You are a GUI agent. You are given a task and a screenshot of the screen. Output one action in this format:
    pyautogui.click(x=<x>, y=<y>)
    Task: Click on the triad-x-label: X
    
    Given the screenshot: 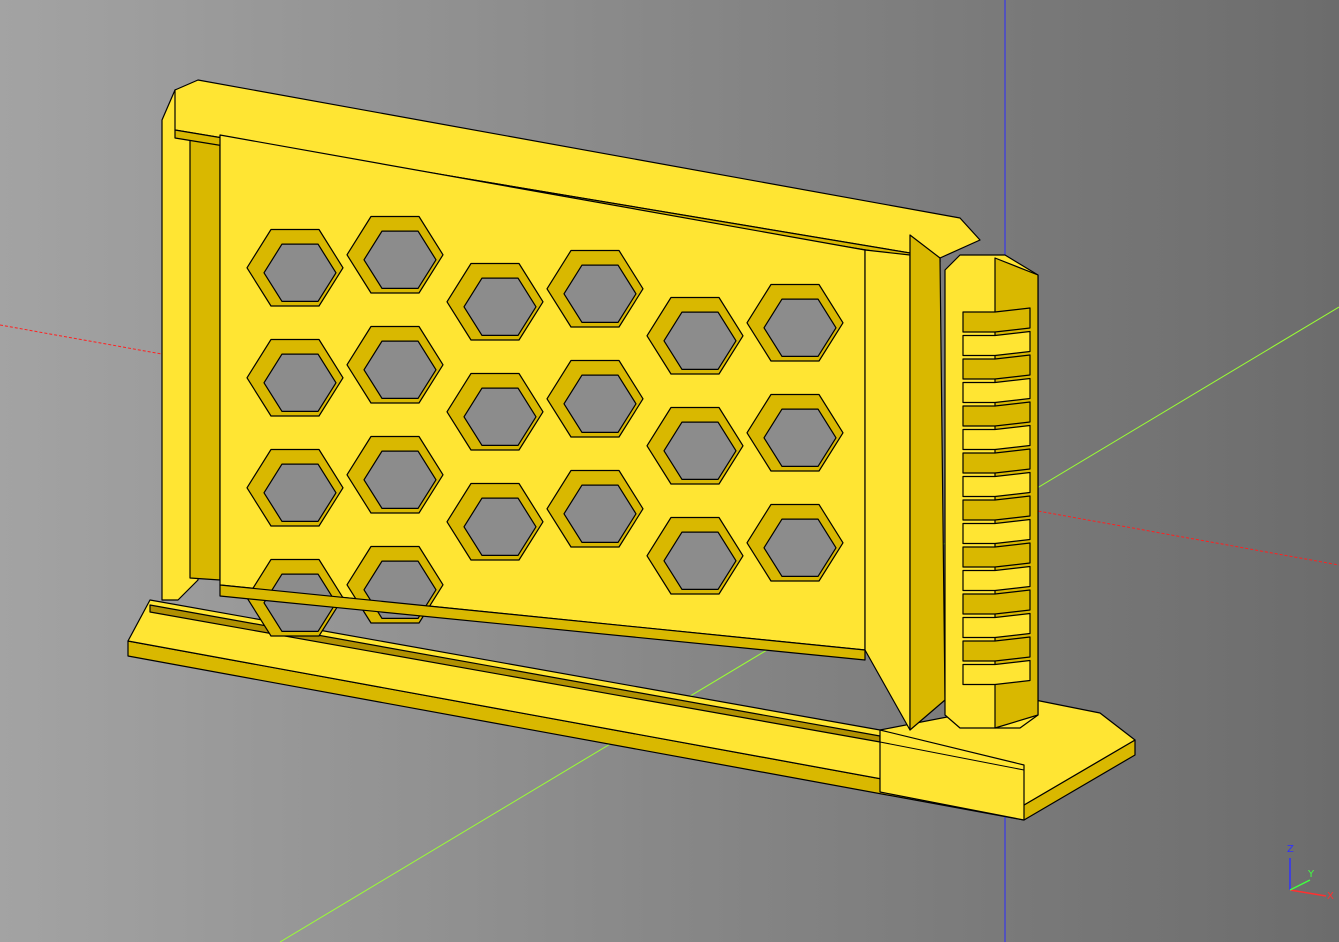 What is the action you would take?
    pyautogui.click(x=1330, y=895)
    